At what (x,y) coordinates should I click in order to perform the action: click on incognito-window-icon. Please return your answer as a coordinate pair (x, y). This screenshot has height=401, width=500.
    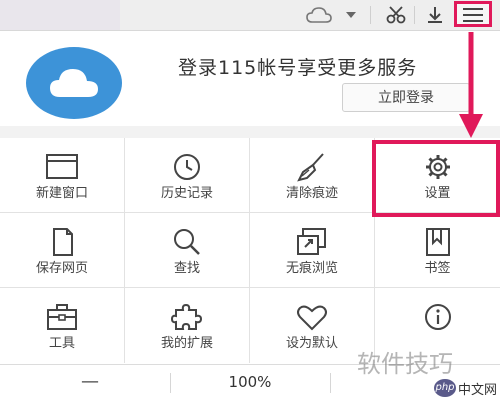
    Looking at the image, I should click on (311, 241).